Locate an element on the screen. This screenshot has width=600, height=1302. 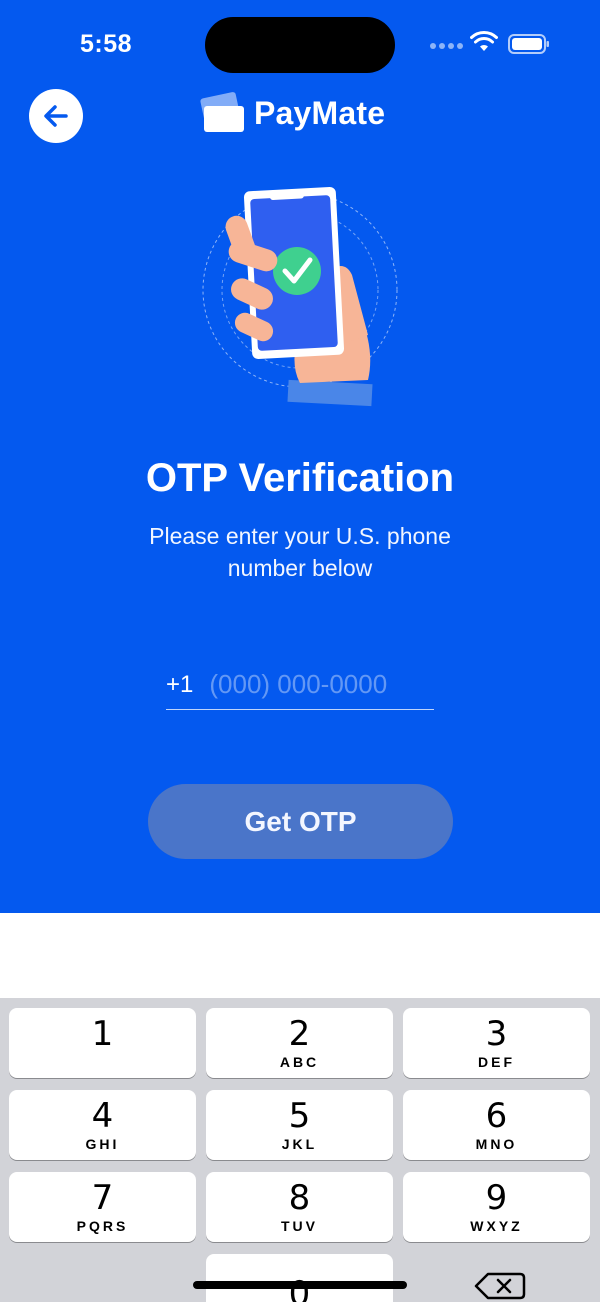
wallet-cards-icon is located at coordinates (222, 112).